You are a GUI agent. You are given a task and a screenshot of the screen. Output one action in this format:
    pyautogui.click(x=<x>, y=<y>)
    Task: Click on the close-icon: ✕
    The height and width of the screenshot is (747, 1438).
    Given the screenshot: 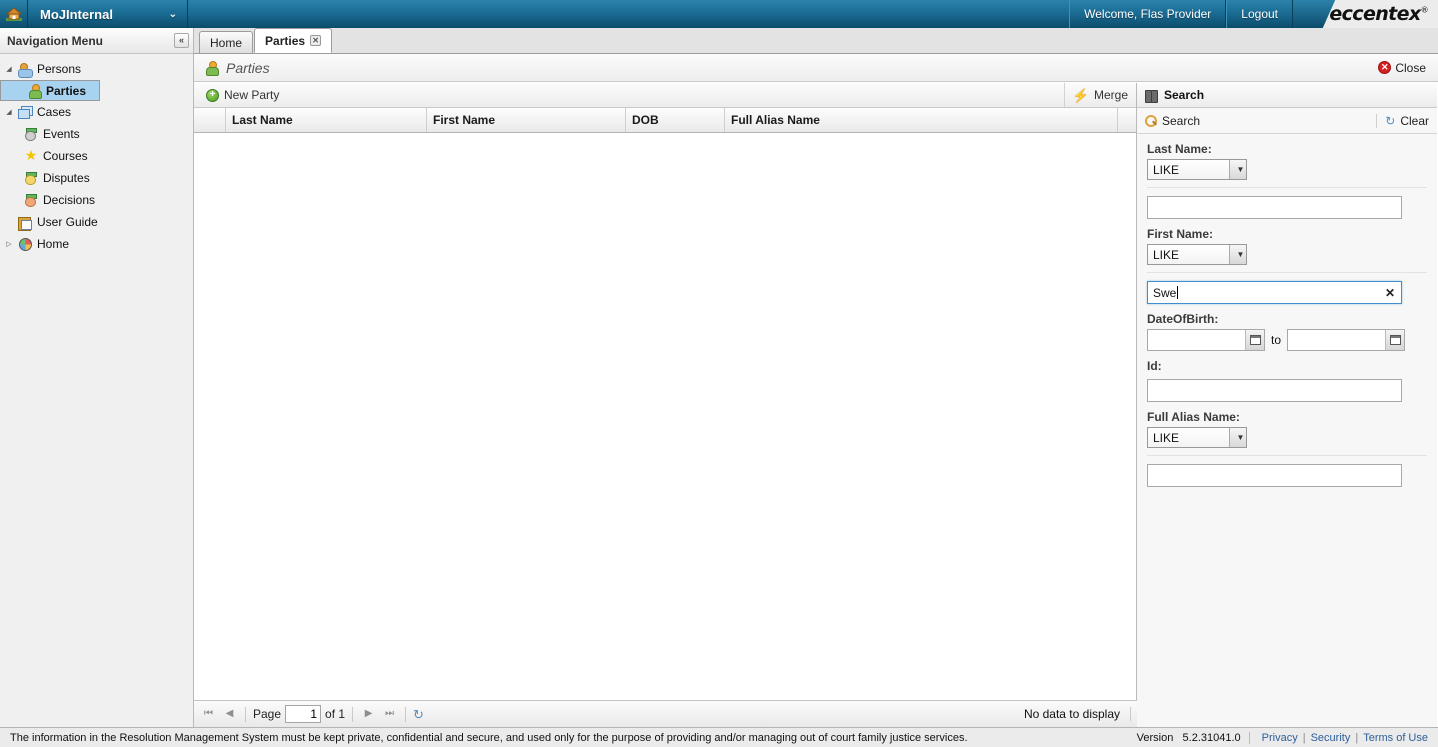 What is the action you would take?
    pyautogui.click(x=316, y=40)
    